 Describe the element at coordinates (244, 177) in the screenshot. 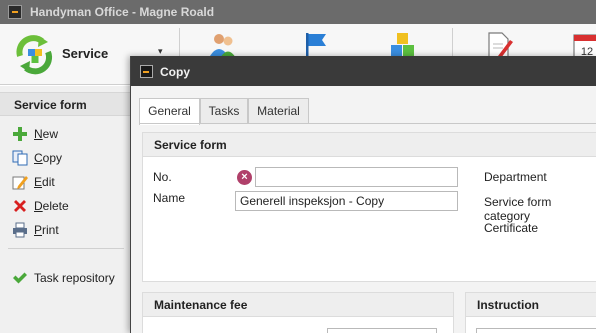

I see `error-icon: ×` at that location.